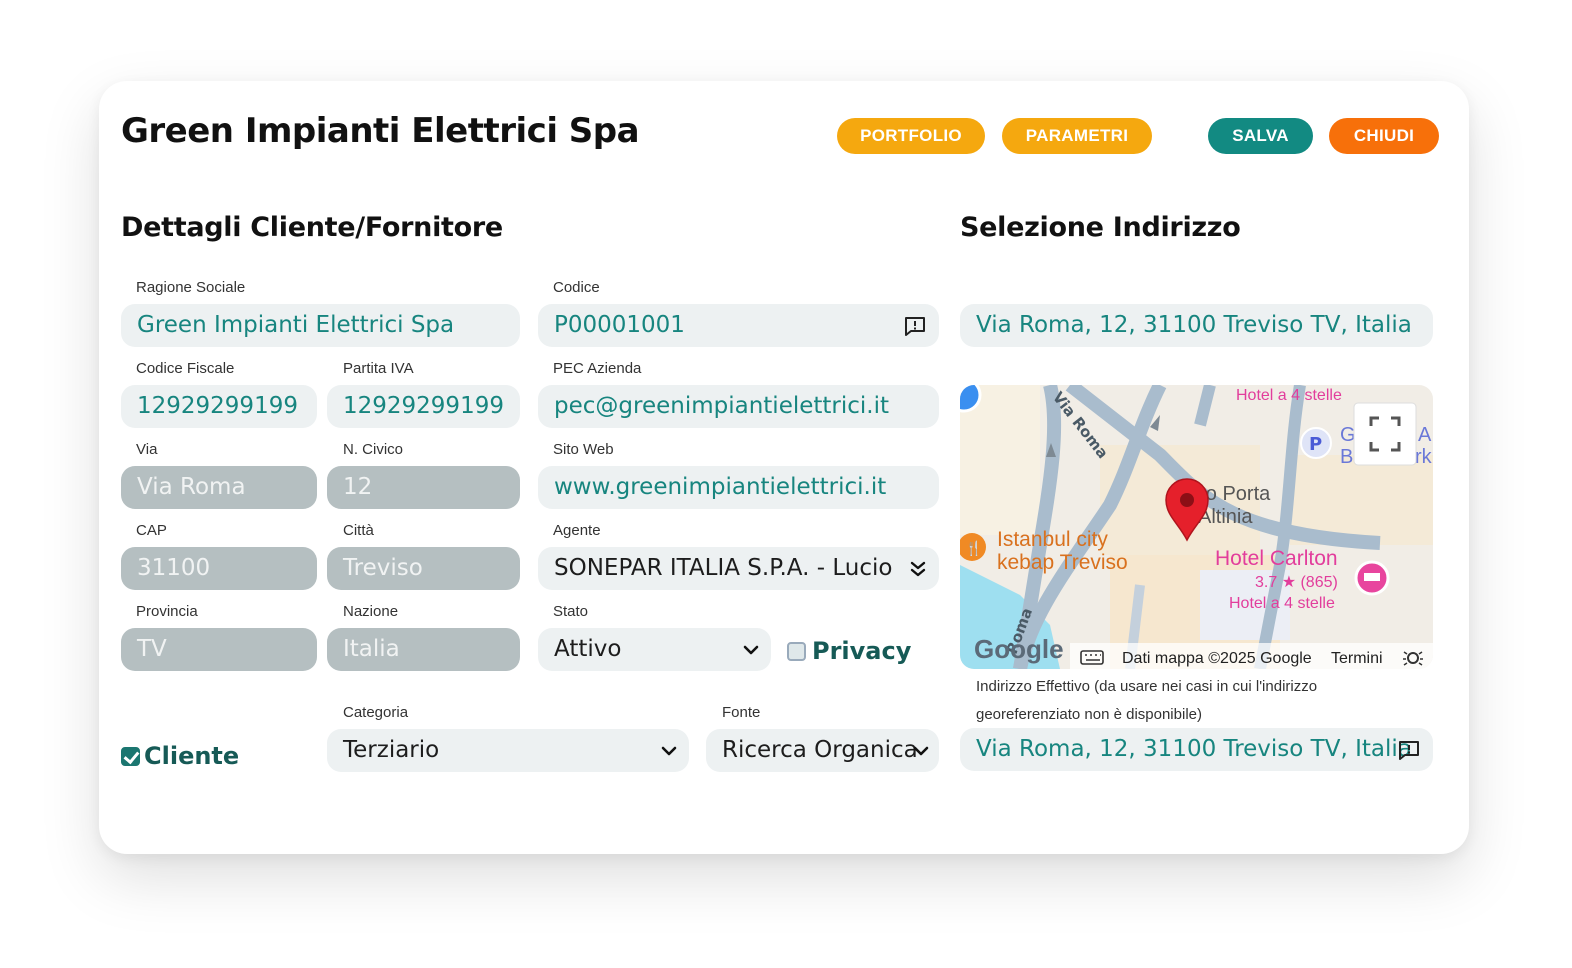 The width and height of the screenshot is (1572, 968). I want to click on parametri-button: PARAMETRI, so click(1077, 136).